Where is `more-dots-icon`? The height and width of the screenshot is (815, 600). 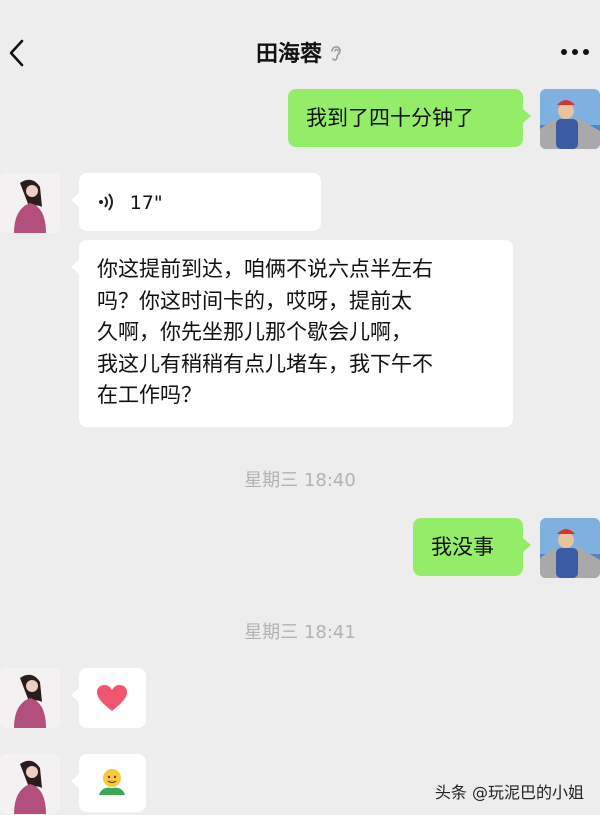
more-dots-icon is located at coordinates (575, 52).